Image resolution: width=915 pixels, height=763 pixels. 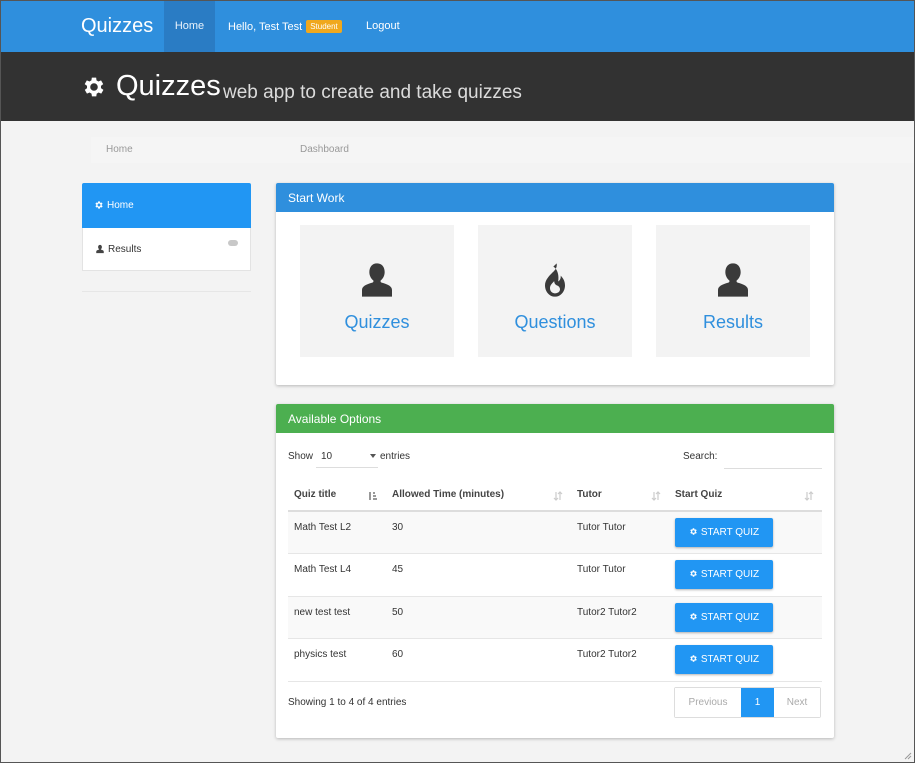 What do you see at coordinates (700, 456) in the screenshot?
I see `search-label: Search:` at bounding box center [700, 456].